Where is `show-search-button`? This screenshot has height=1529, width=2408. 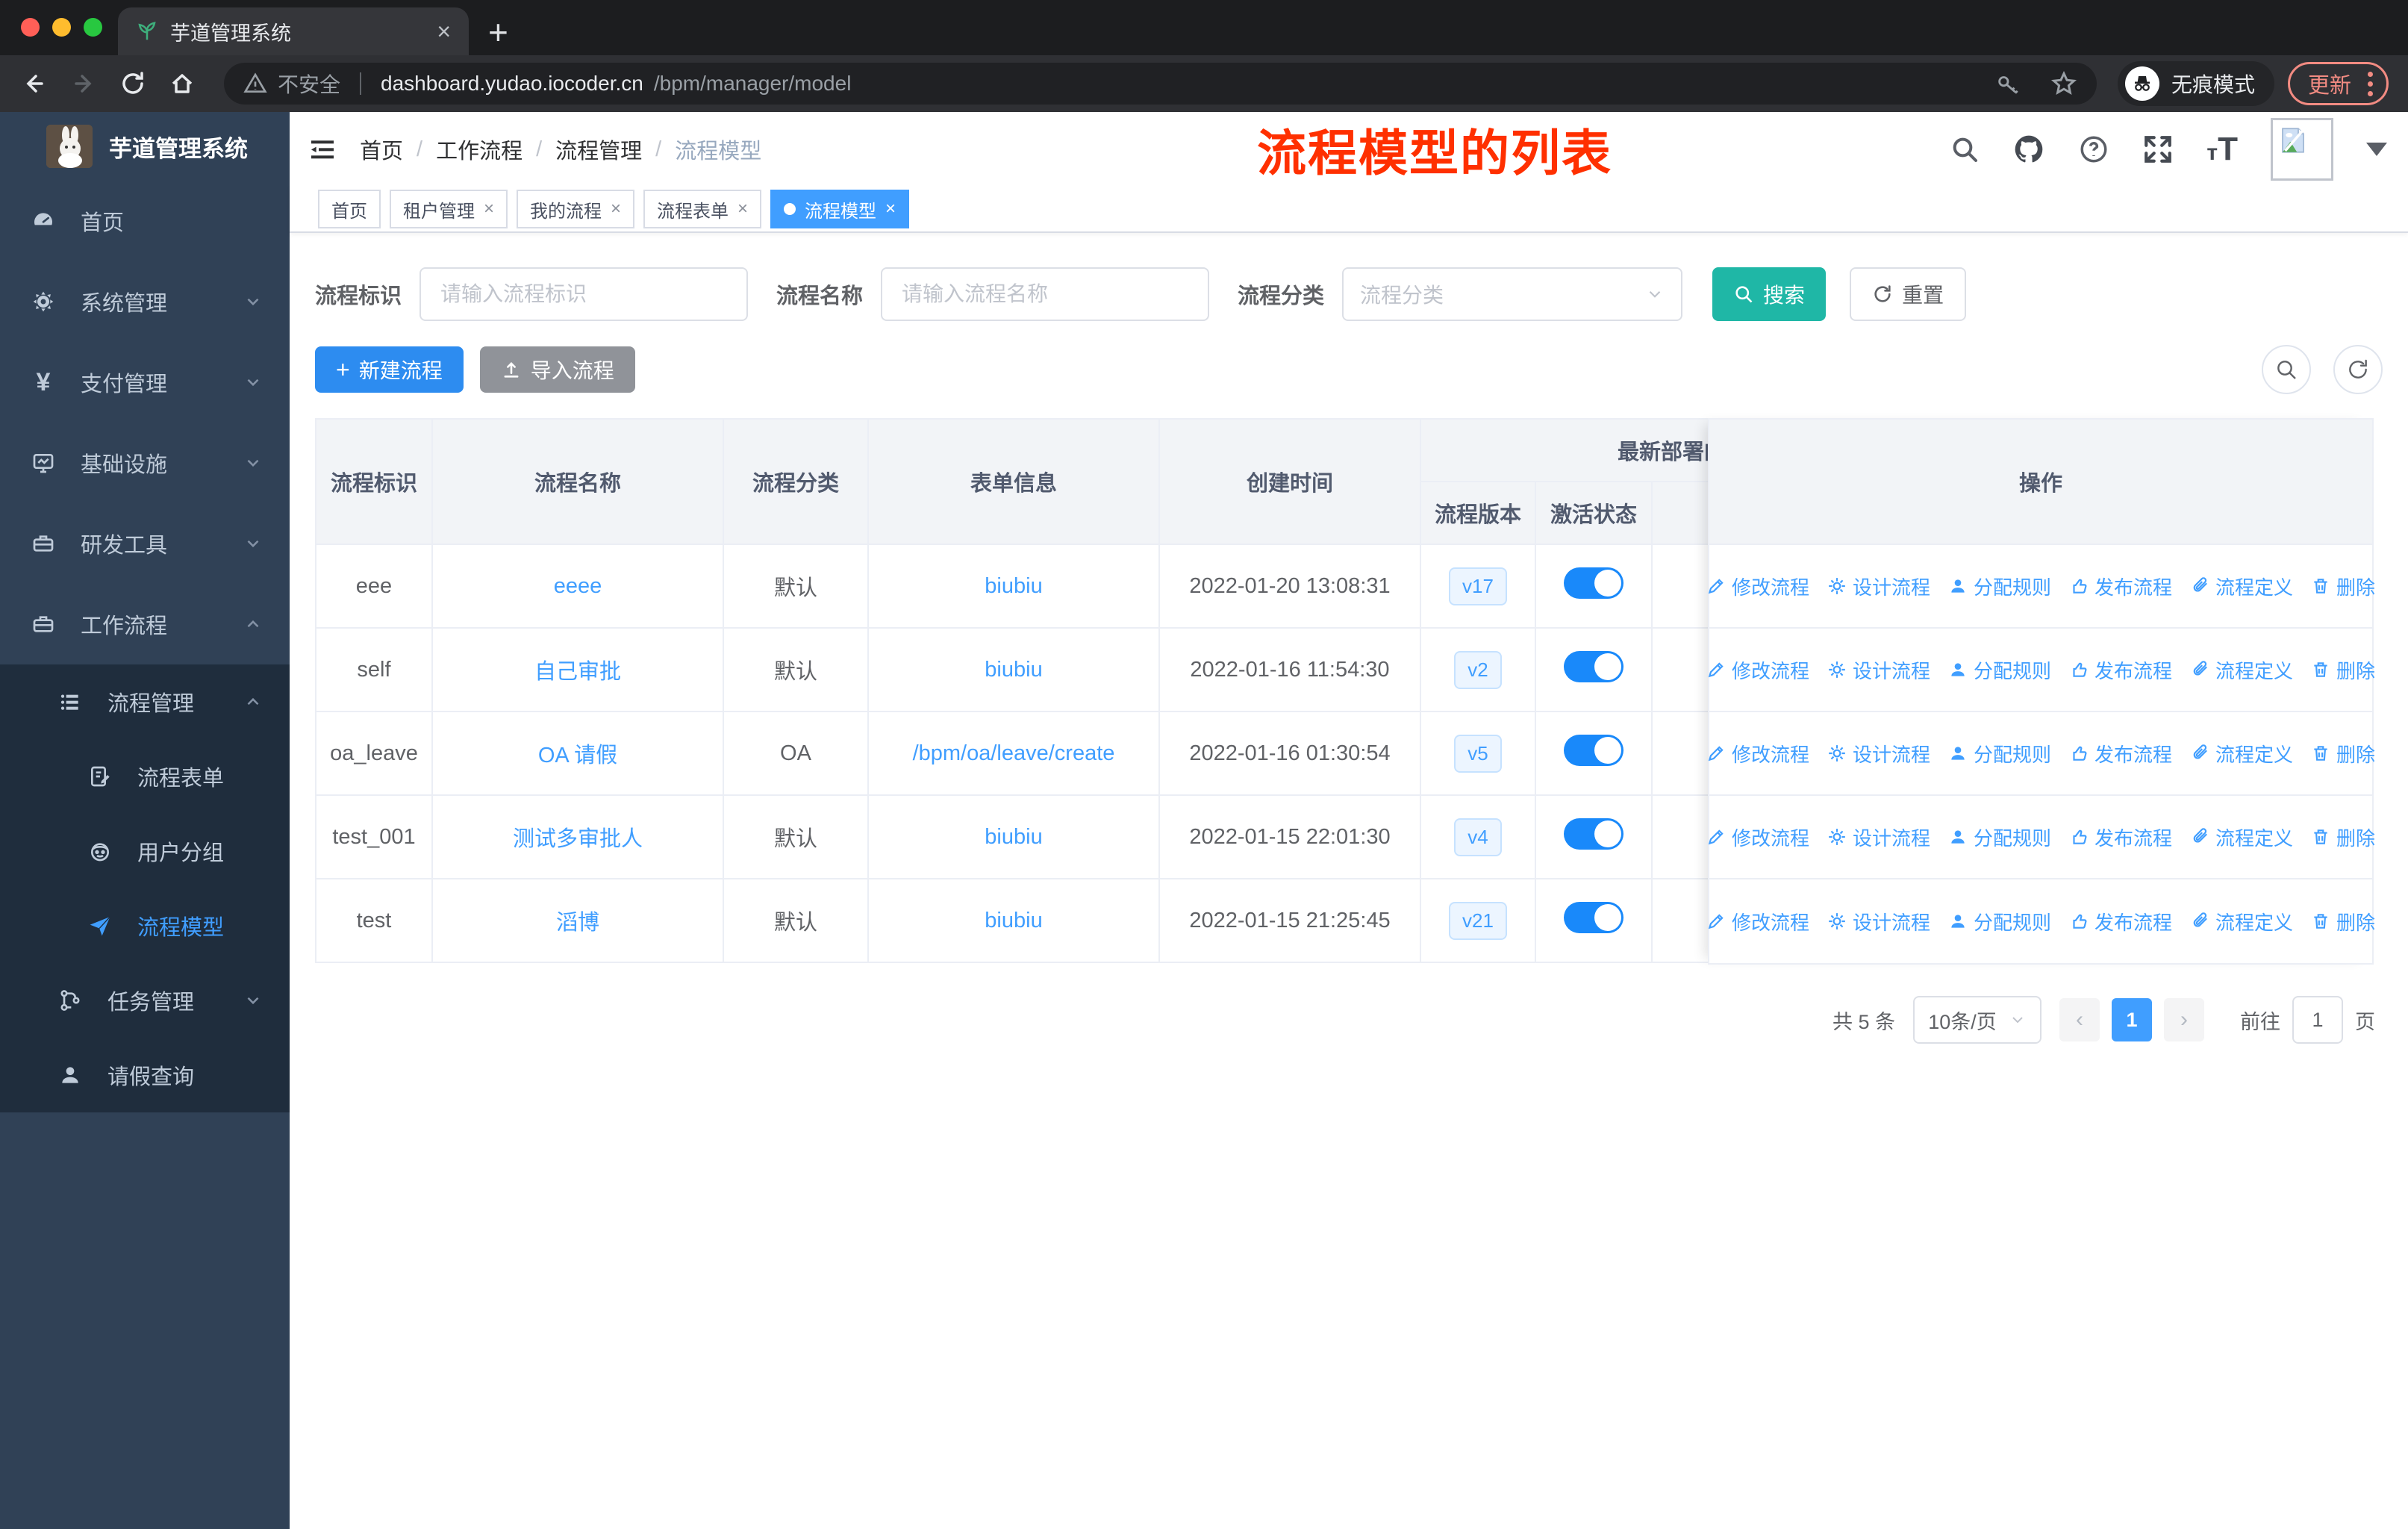
show-search-button is located at coordinates (2286, 369).